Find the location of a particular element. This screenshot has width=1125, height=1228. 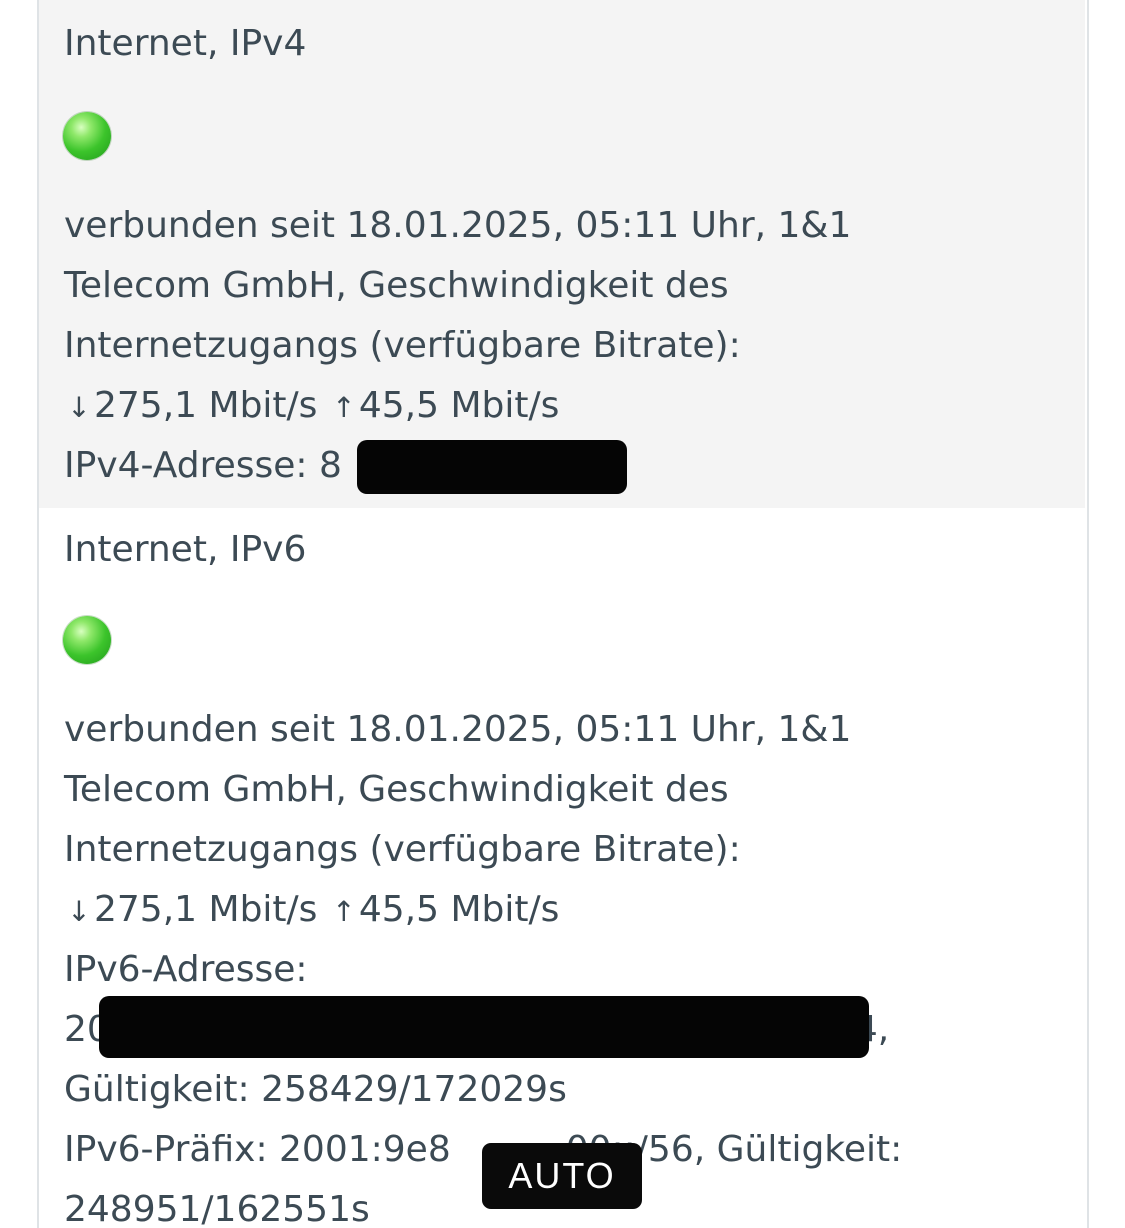

ipv4-address-start: 8 is located at coordinates (330, 465).